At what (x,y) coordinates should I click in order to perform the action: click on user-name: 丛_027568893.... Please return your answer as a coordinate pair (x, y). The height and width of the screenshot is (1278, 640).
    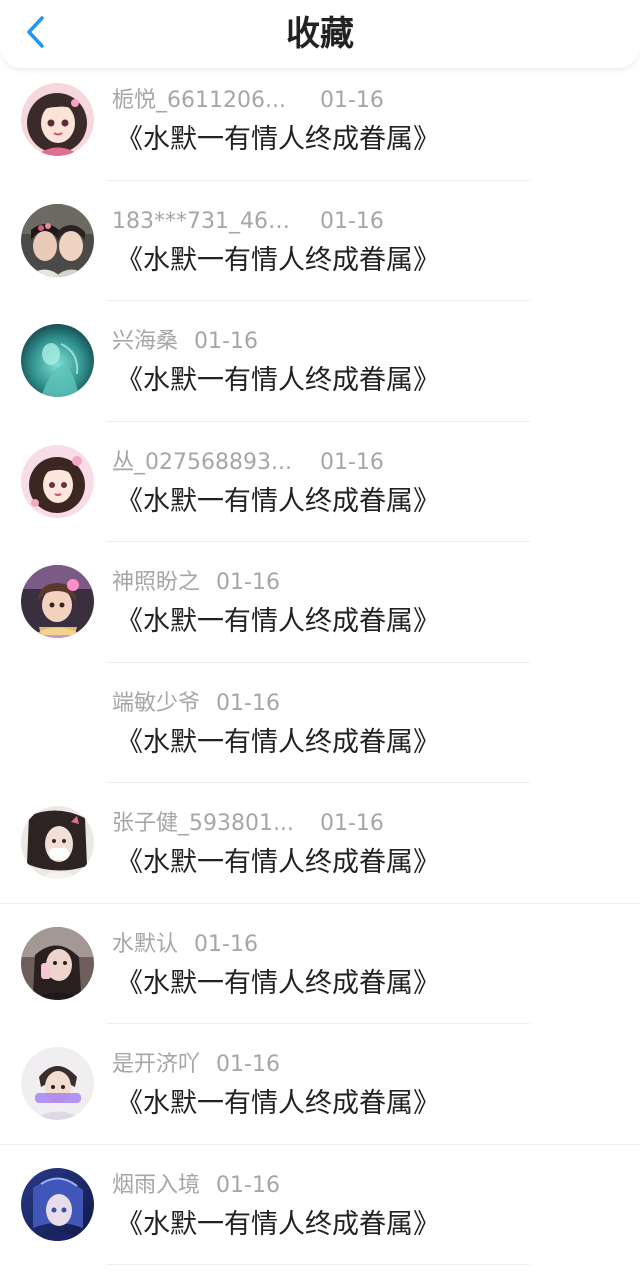
    Looking at the image, I should click on (207, 463).